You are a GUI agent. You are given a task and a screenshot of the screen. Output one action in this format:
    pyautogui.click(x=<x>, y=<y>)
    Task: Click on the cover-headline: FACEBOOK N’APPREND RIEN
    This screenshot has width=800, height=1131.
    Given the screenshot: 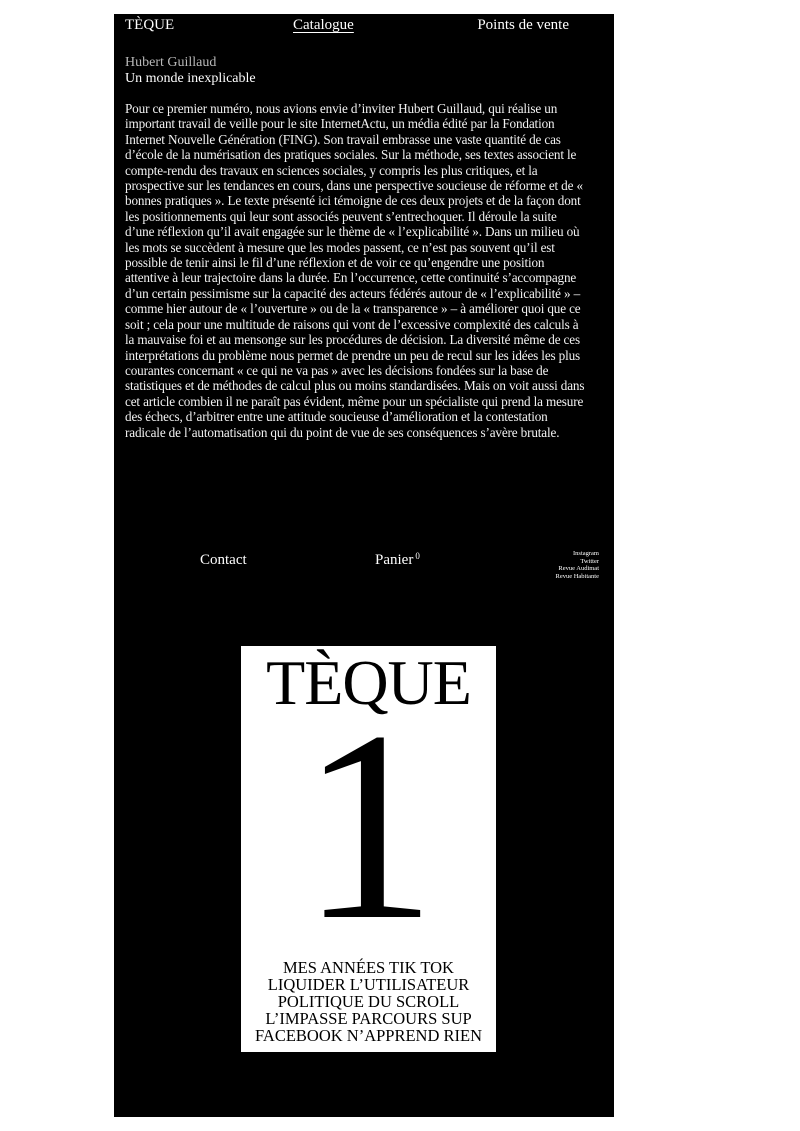 What is the action you would take?
    pyautogui.click(x=368, y=1035)
    